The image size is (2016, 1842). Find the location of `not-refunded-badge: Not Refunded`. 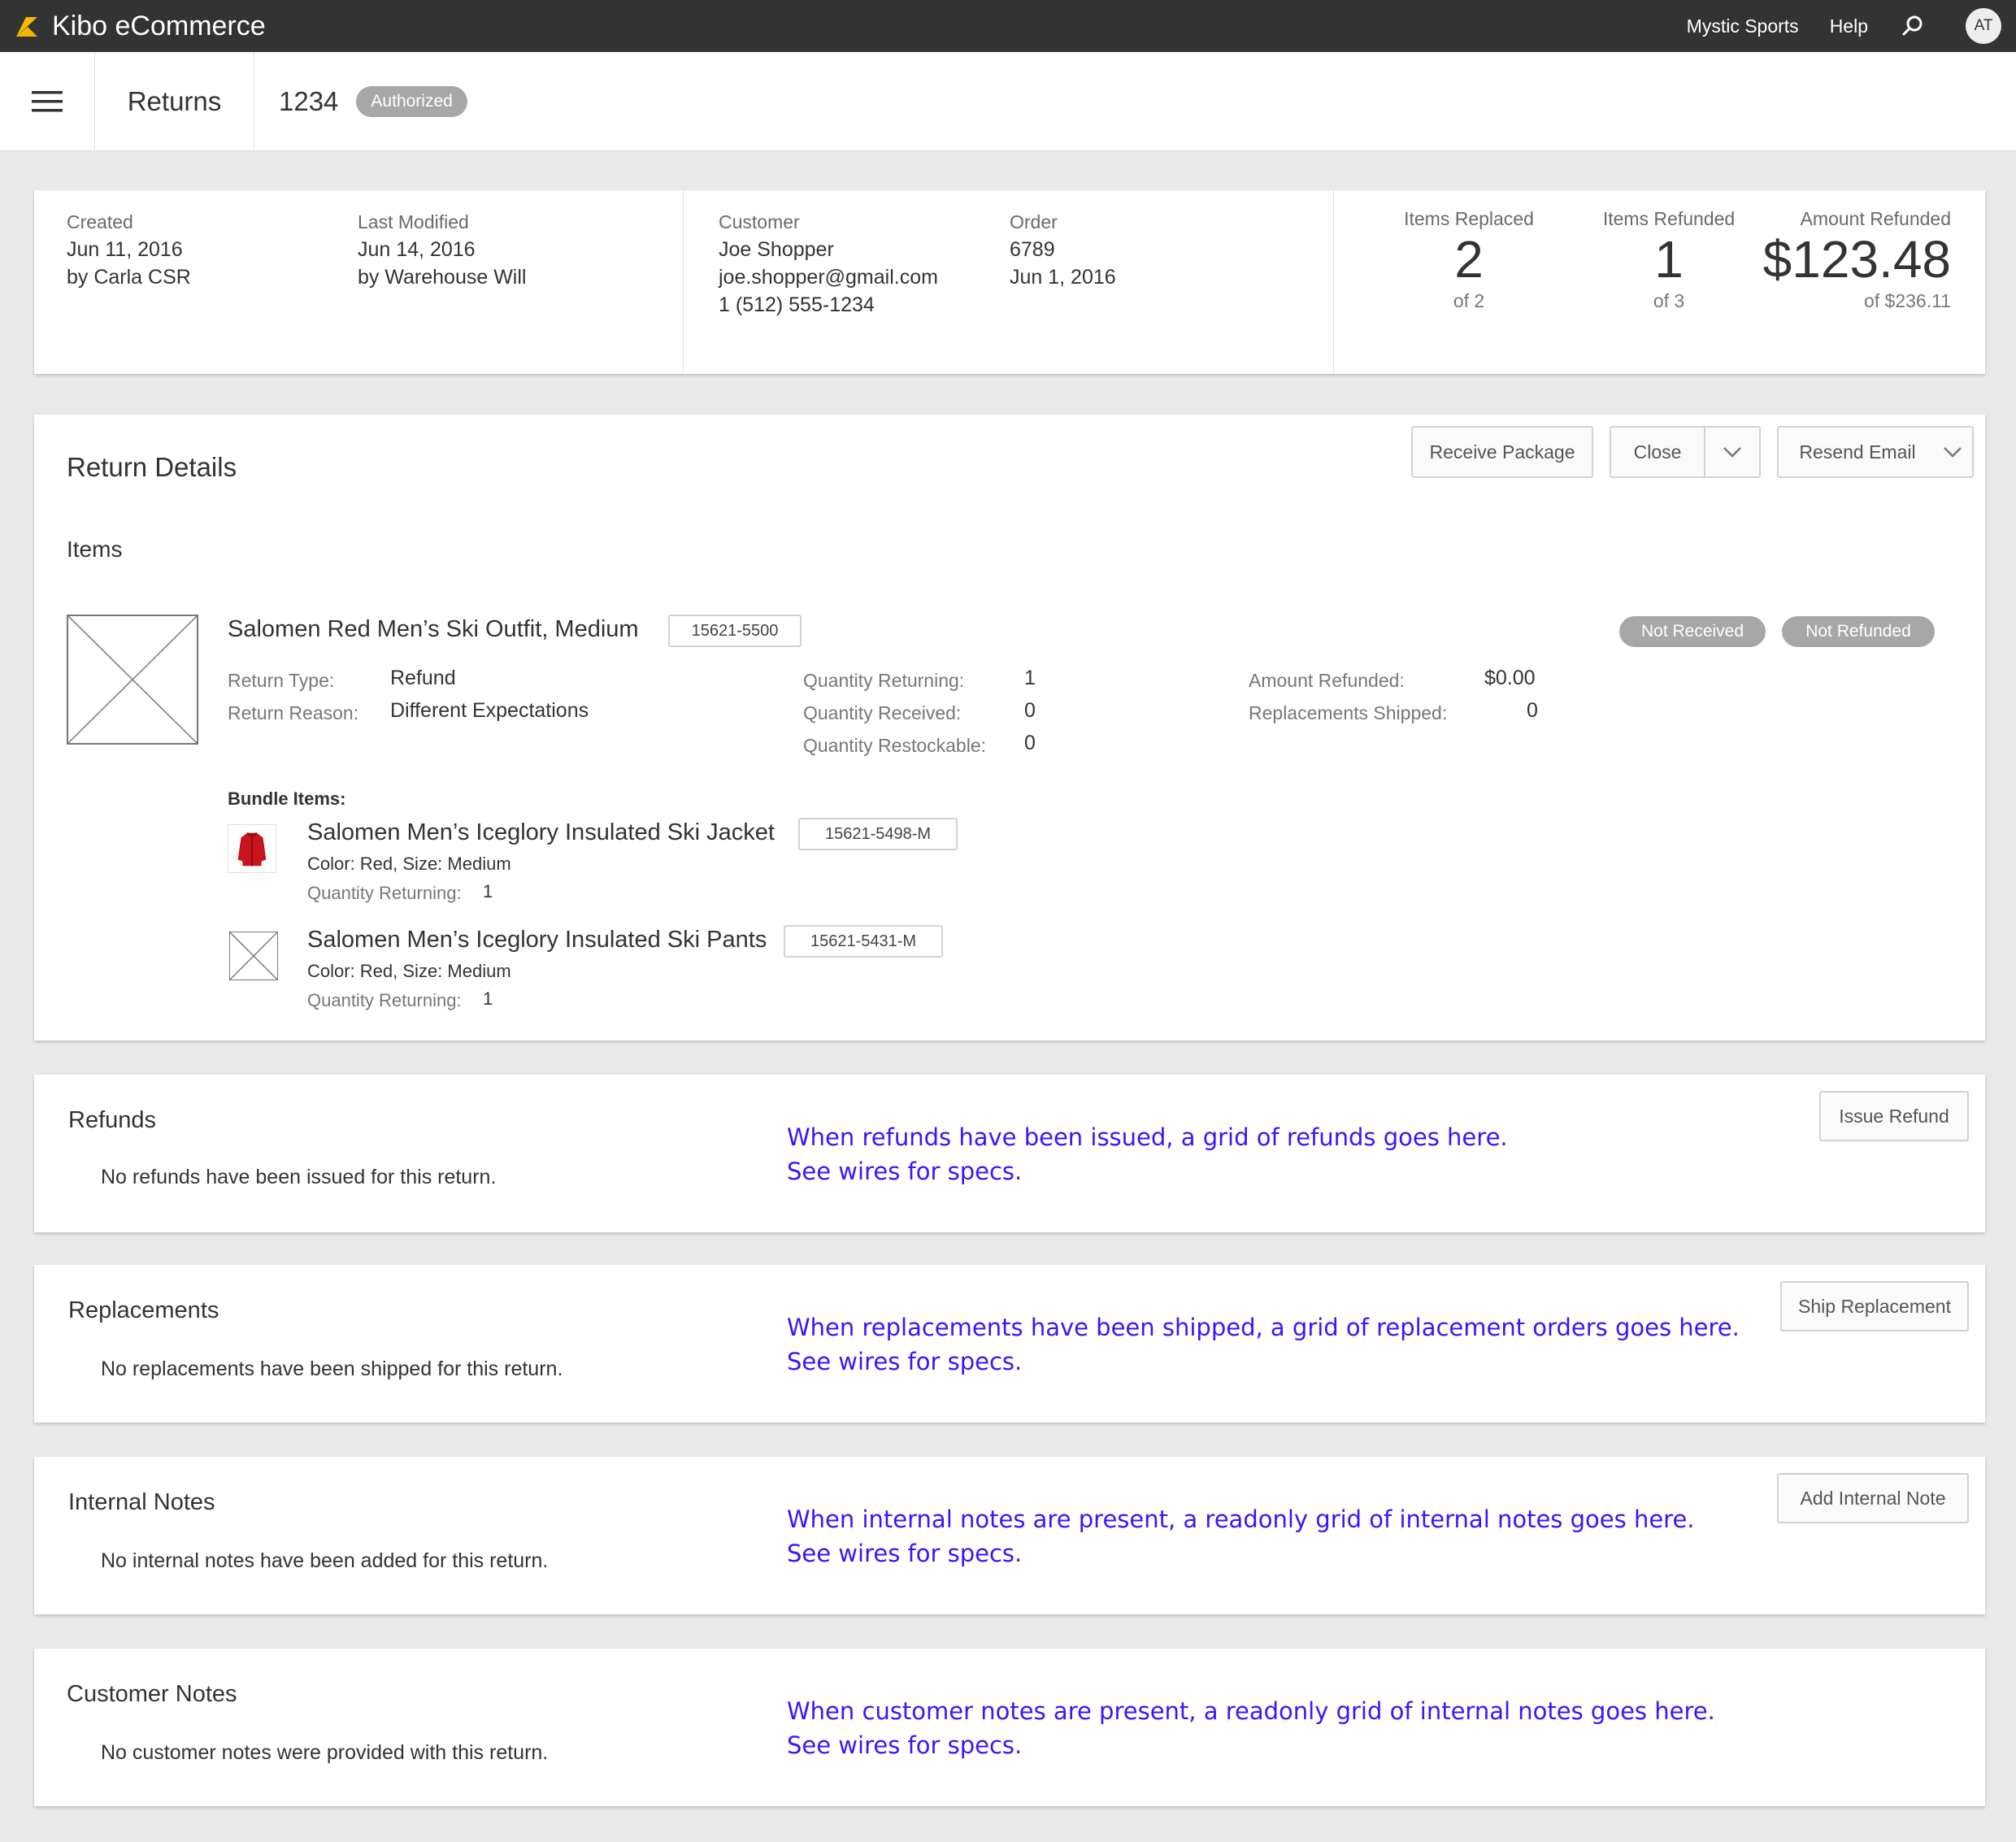

not-refunded-badge: Not Refunded is located at coordinates (1858, 631).